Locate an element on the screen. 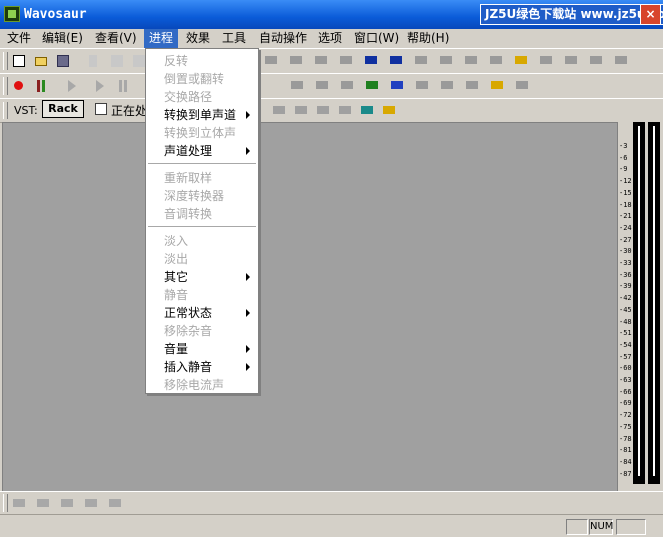  speaker-icon is located at coordinates (271, 60).